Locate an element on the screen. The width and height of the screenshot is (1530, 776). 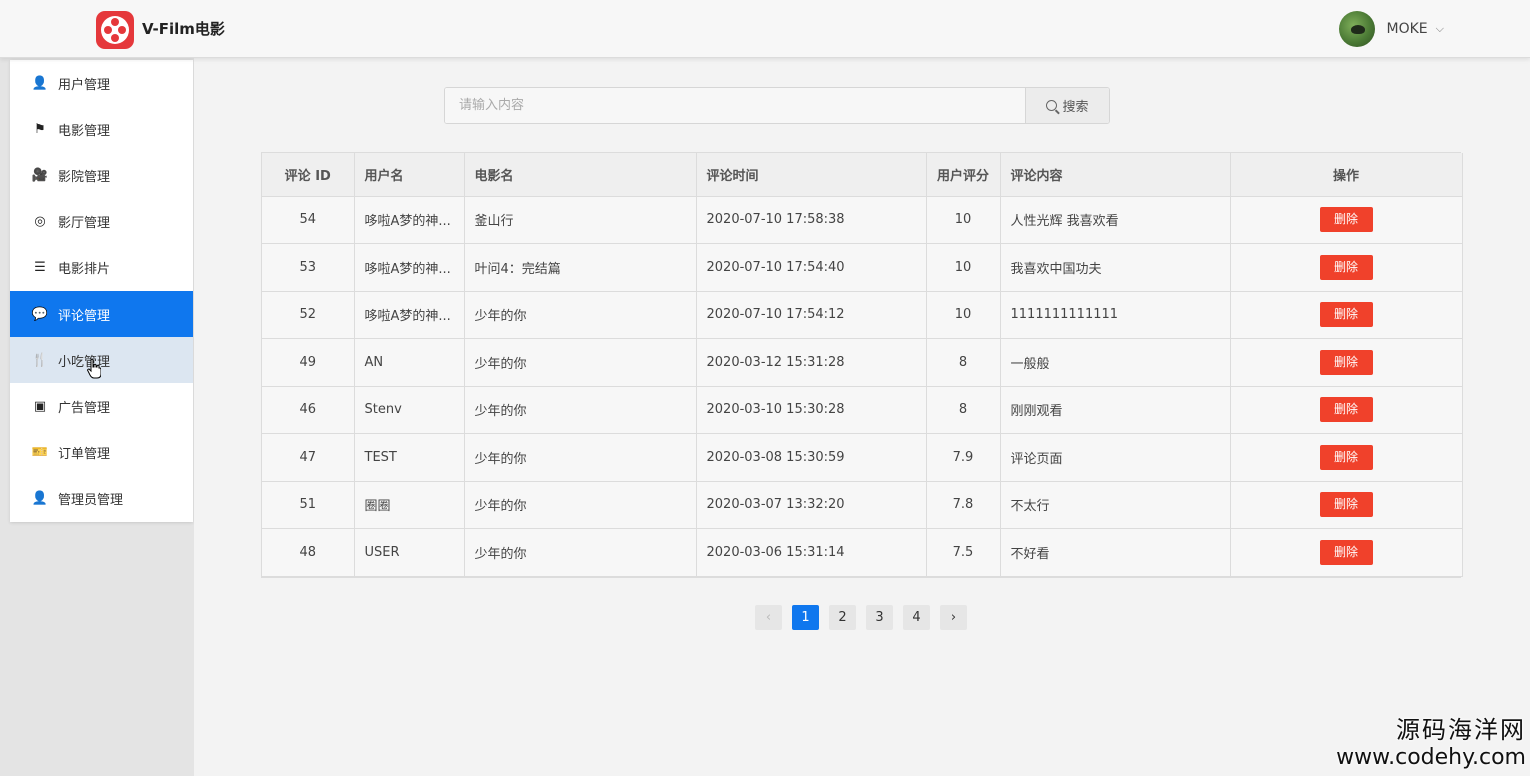
col-header-id: 评论 ID is located at coordinates (308, 175).